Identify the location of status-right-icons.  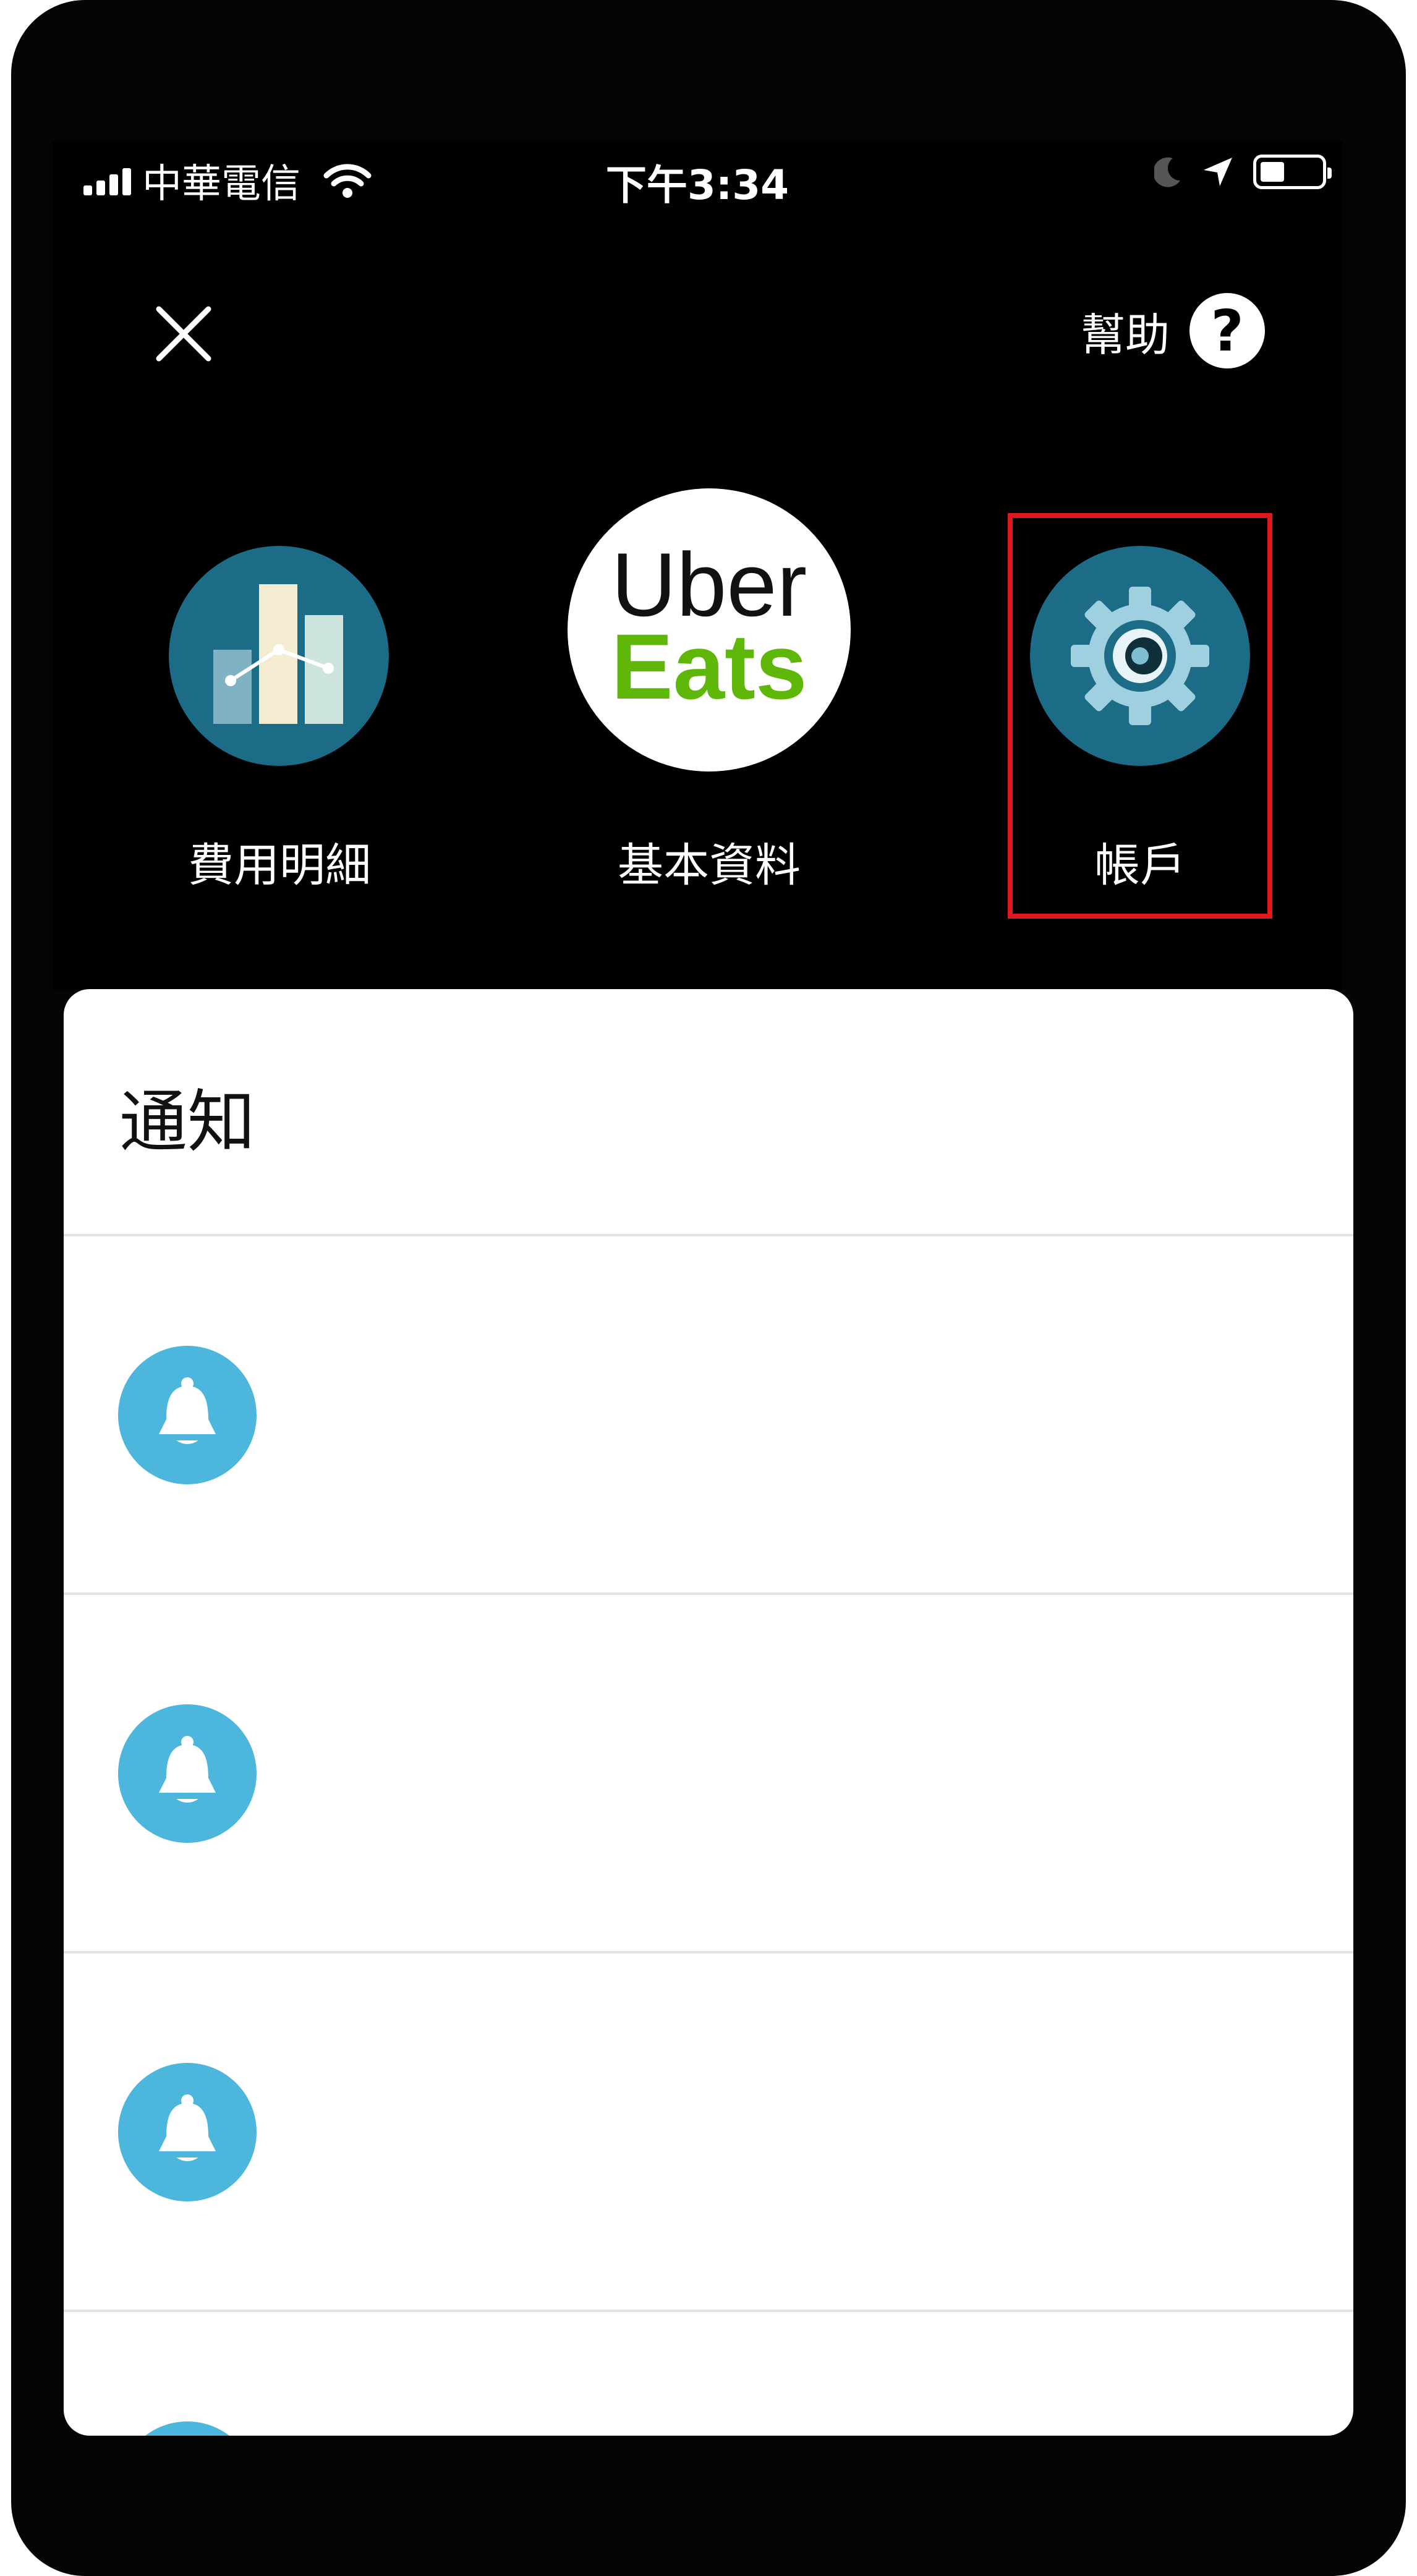
(1243, 172).